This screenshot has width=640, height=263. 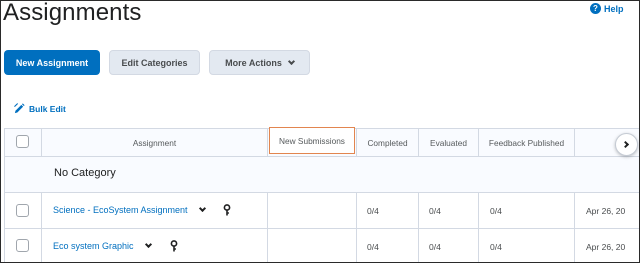 I want to click on more-actions-label: More Actions, so click(x=253, y=62).